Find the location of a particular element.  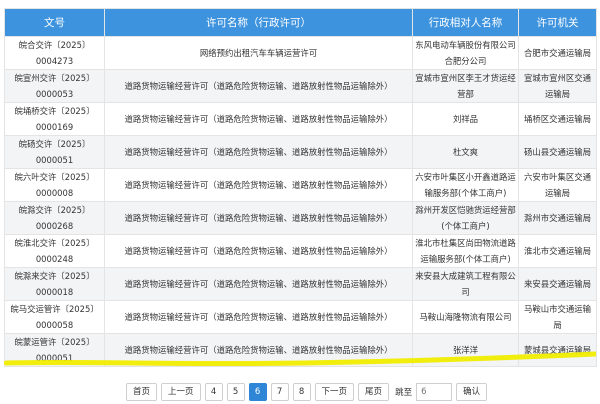

cell-authority: 合肥市交通运输局 is located at coordinates (557, 53).